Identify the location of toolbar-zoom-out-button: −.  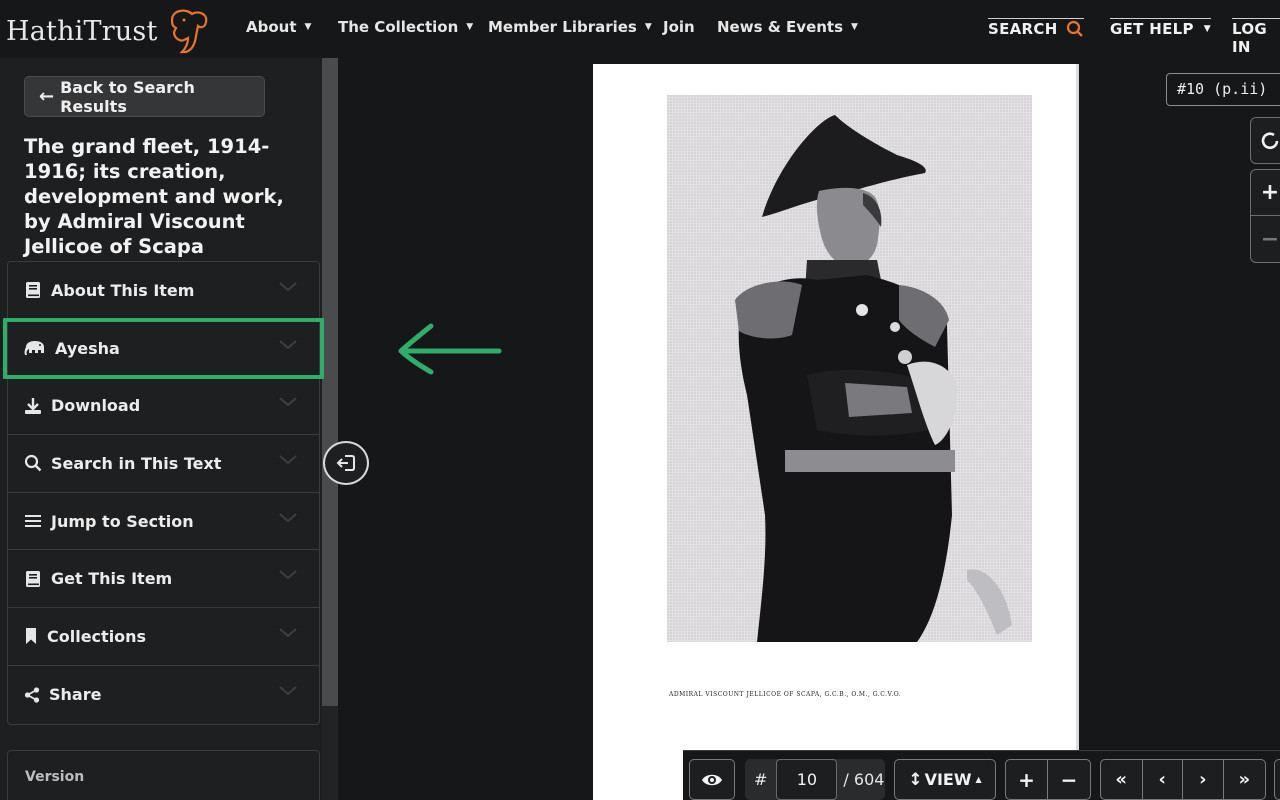
(1069, 779).